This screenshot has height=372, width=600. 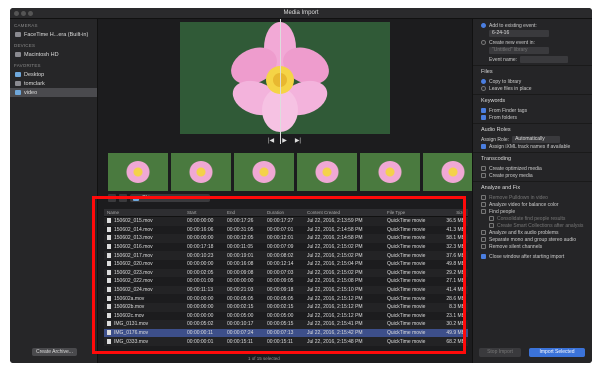 What do you see at coordinates (533, 25) in the screenshot?
I see `add-existing-option: Add to existing event:` at bounding box center [533, 25].